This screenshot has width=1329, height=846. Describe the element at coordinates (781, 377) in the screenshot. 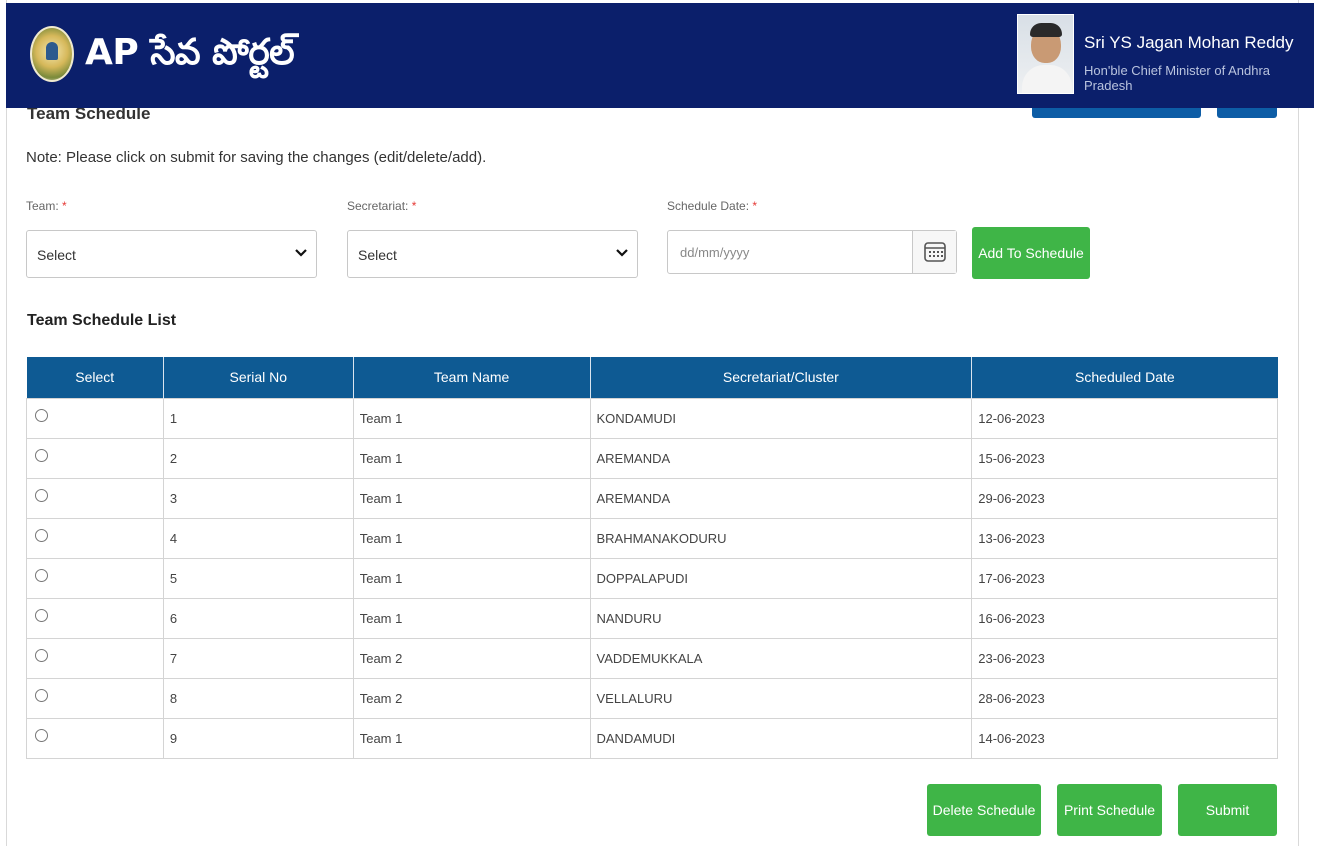

I see `column-header-cluster: Secretariat/Cluster` at that location.